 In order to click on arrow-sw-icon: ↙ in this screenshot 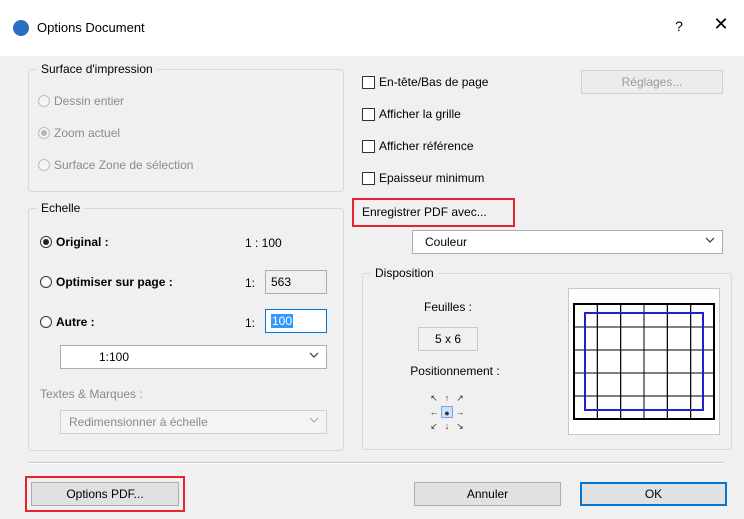, I will do `click(434, 426)`.